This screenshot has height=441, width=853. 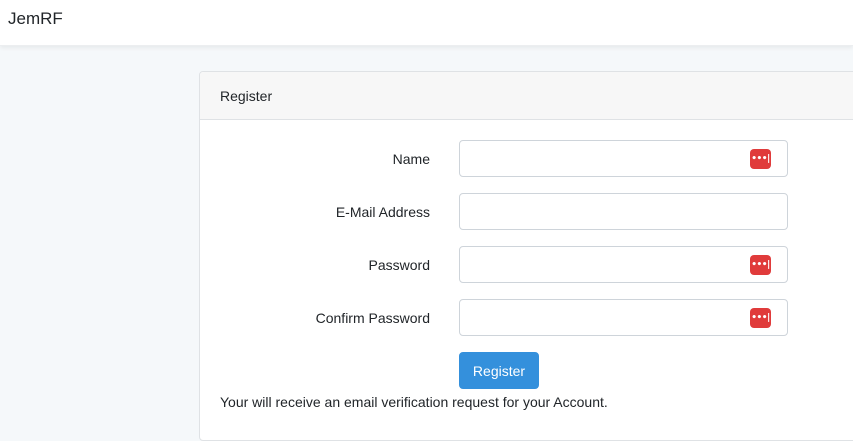 What do you see at coordinates (411, 159) in the screenshot?
I see `name-label: Name` at bounding box center [411, 159].